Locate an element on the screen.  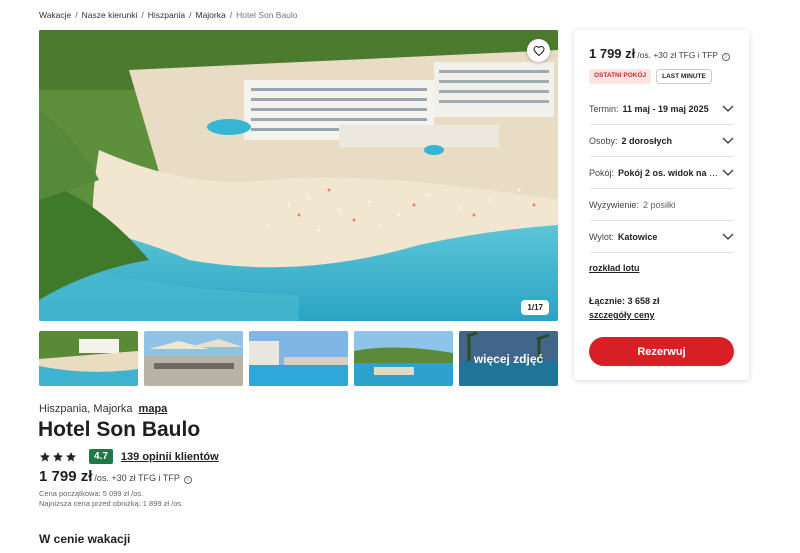
book-button: Rezerwuj is located at coordinates (661, 351).